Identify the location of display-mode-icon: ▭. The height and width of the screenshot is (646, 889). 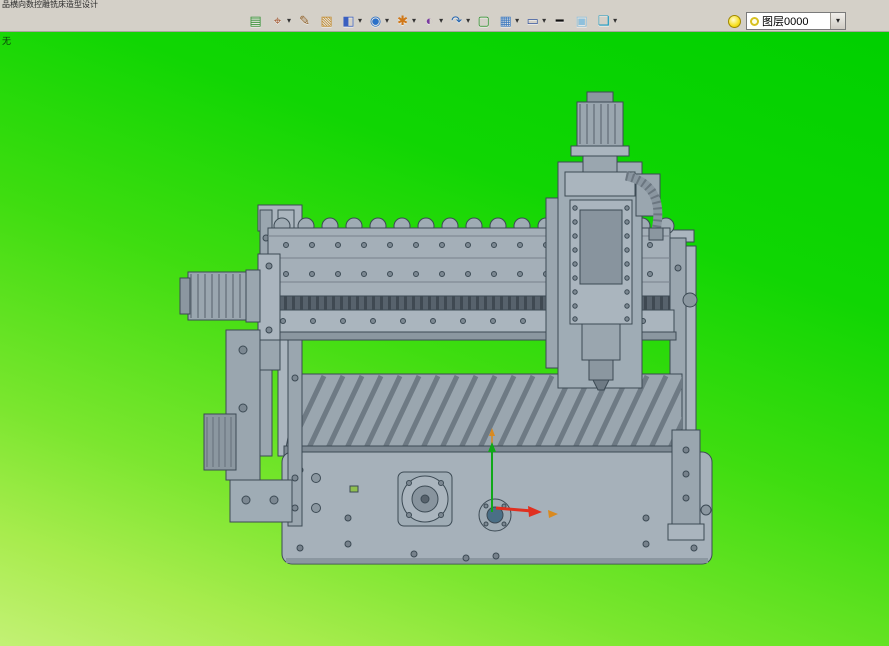
(532, 20).